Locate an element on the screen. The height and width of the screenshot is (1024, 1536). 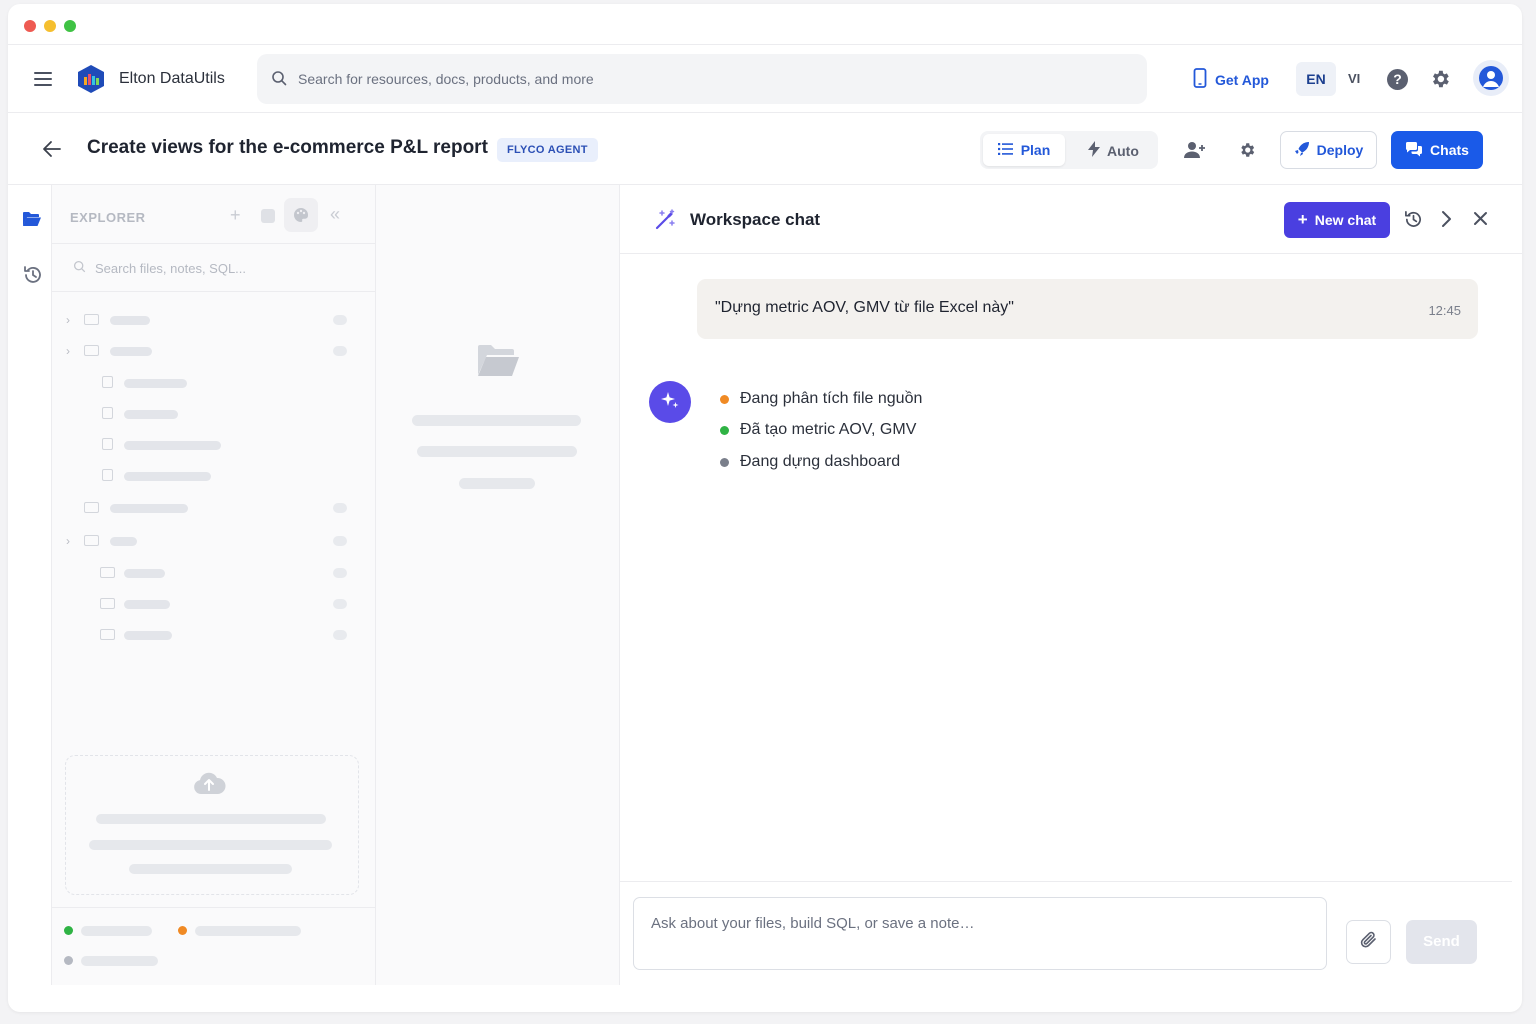
palette-icon is located at coordinates (301, 215).